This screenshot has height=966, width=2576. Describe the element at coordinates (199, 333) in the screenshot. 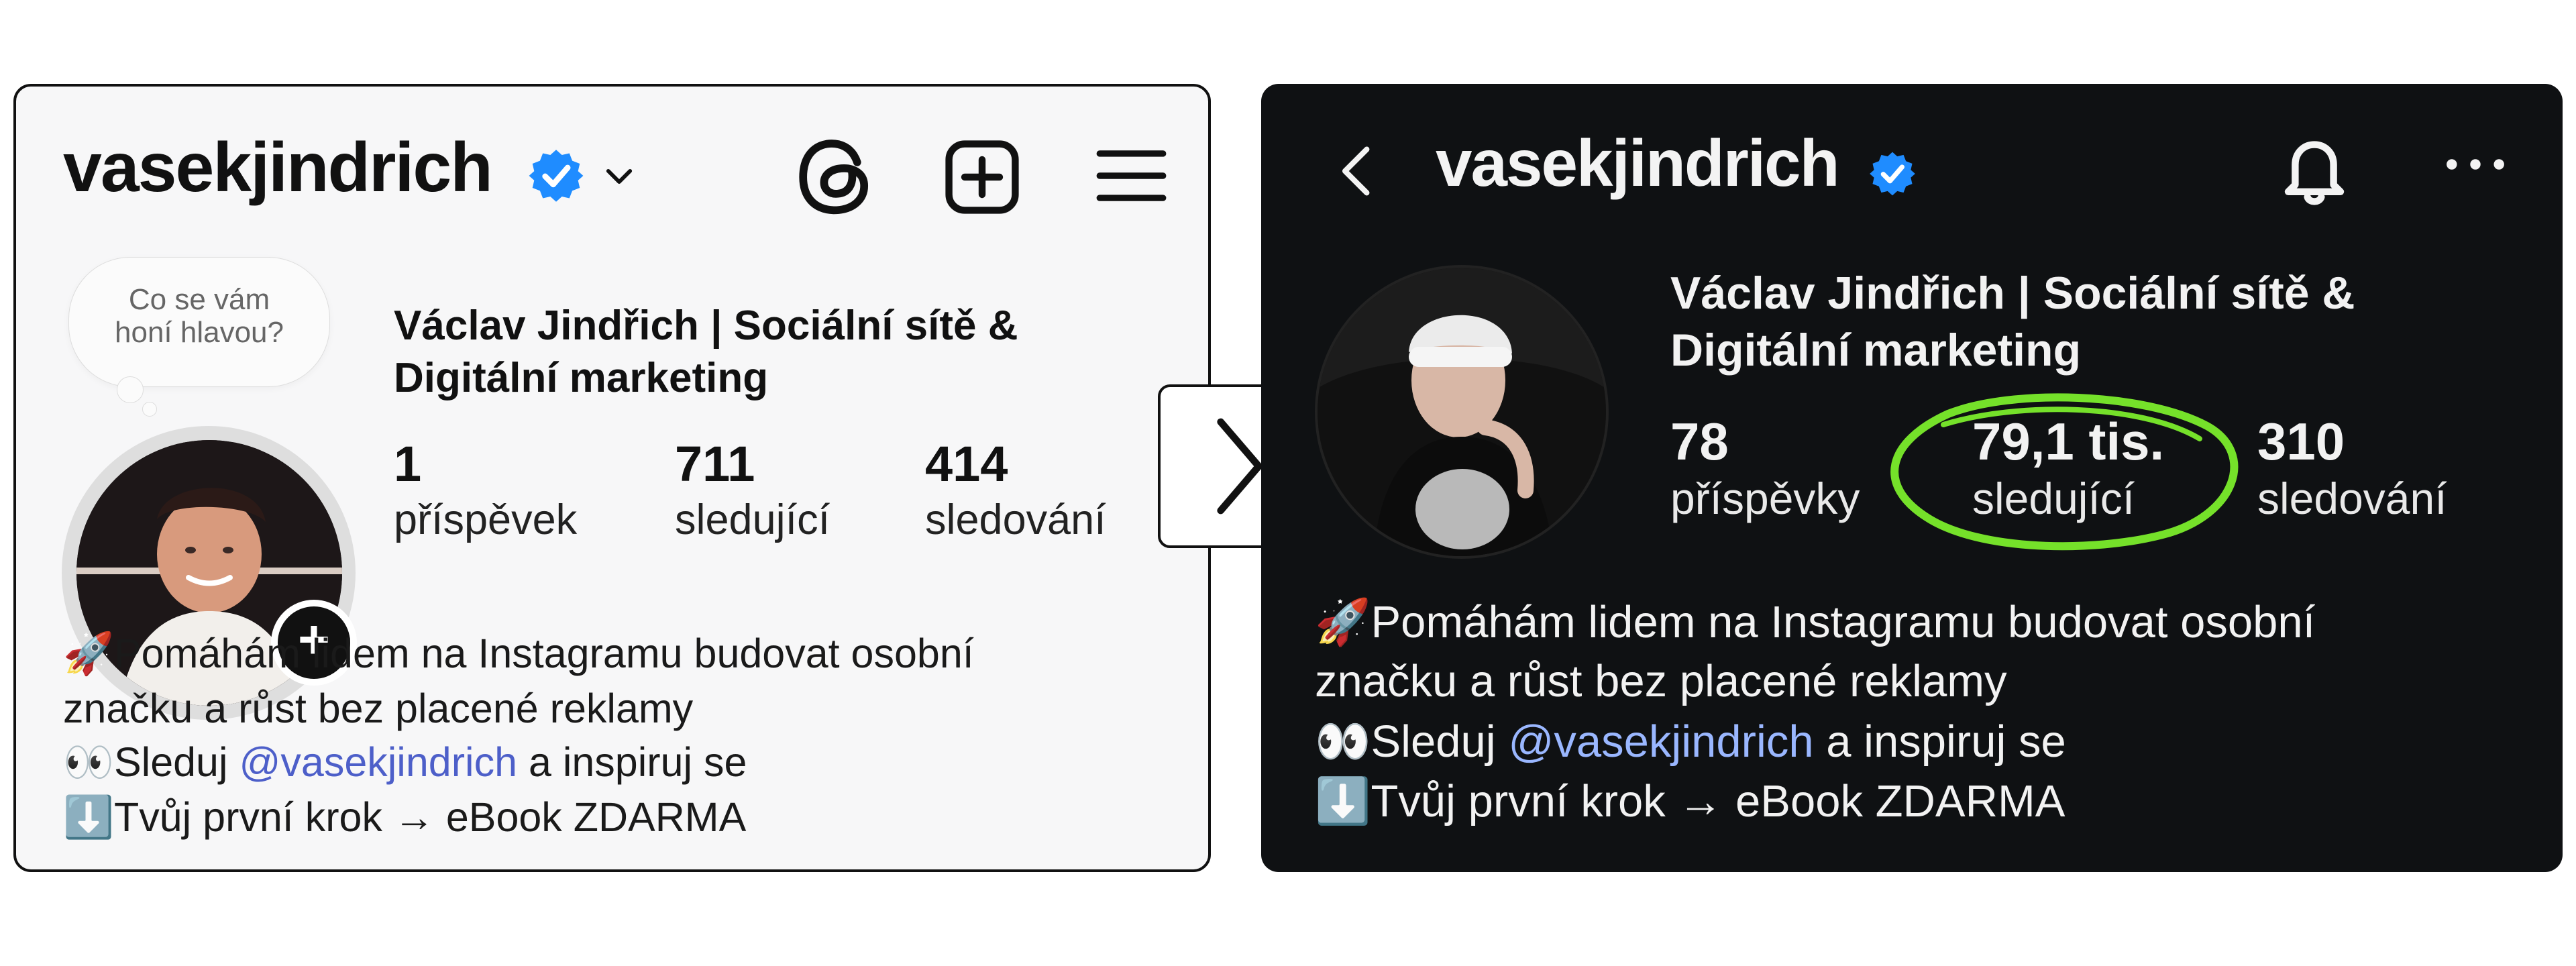

I see `story-note-line-2: honí hlavou?` at that location.